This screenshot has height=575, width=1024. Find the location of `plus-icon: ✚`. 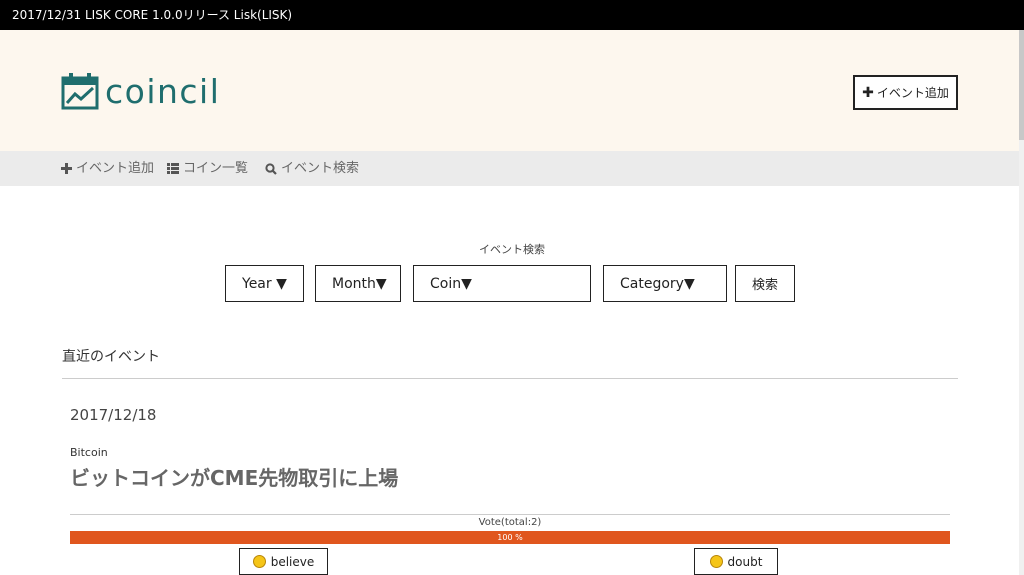

plus-icon: ✚ is located at coordinates (868, 92).